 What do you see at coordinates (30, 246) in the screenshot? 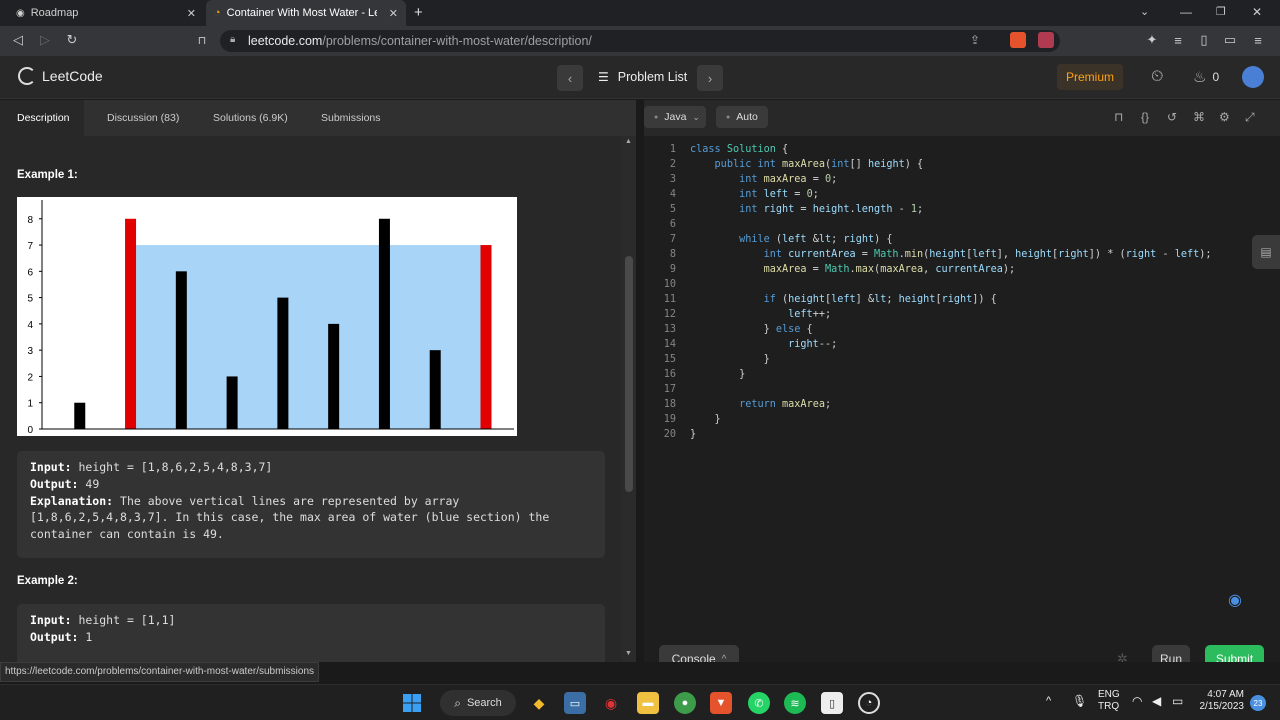
I see `y-tick-label: 7` at bounding box center [30, 246].